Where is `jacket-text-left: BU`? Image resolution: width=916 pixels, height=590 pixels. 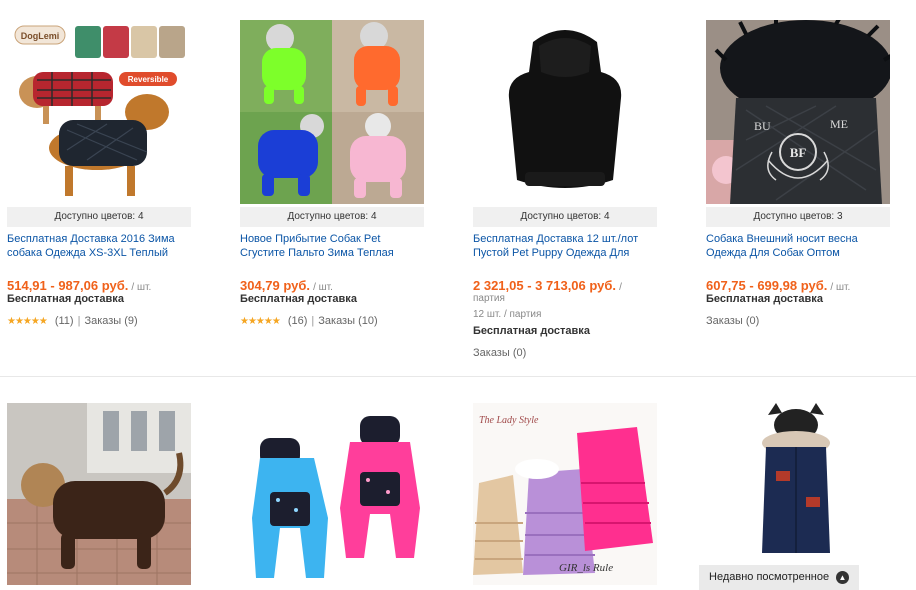
jacket-text-left: BU is located at coordinates (762, 126).